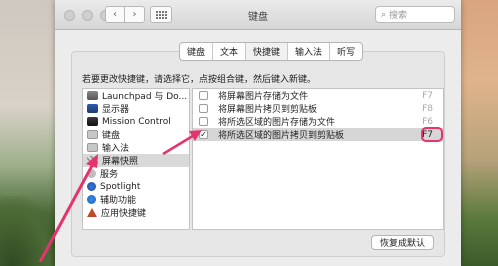 Image resolution: width=498 pixels, height=266 pixels. Describe the element at coordinates (120, 186) in the screenshot. I see `category-label: Spotlight` at that location.